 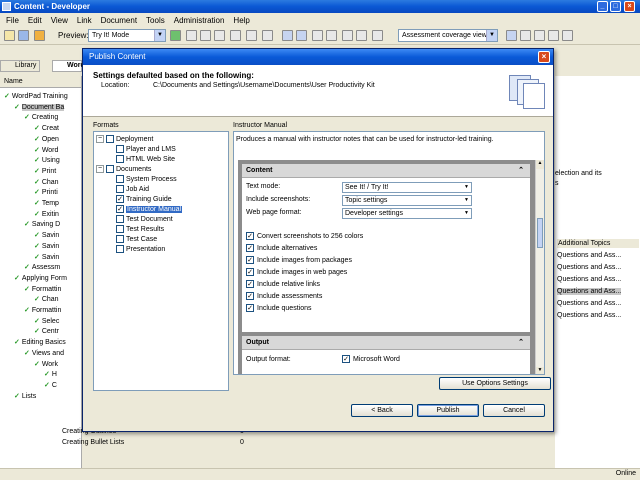 I want to click on scroll-thumb, so click(x=540, y=233).